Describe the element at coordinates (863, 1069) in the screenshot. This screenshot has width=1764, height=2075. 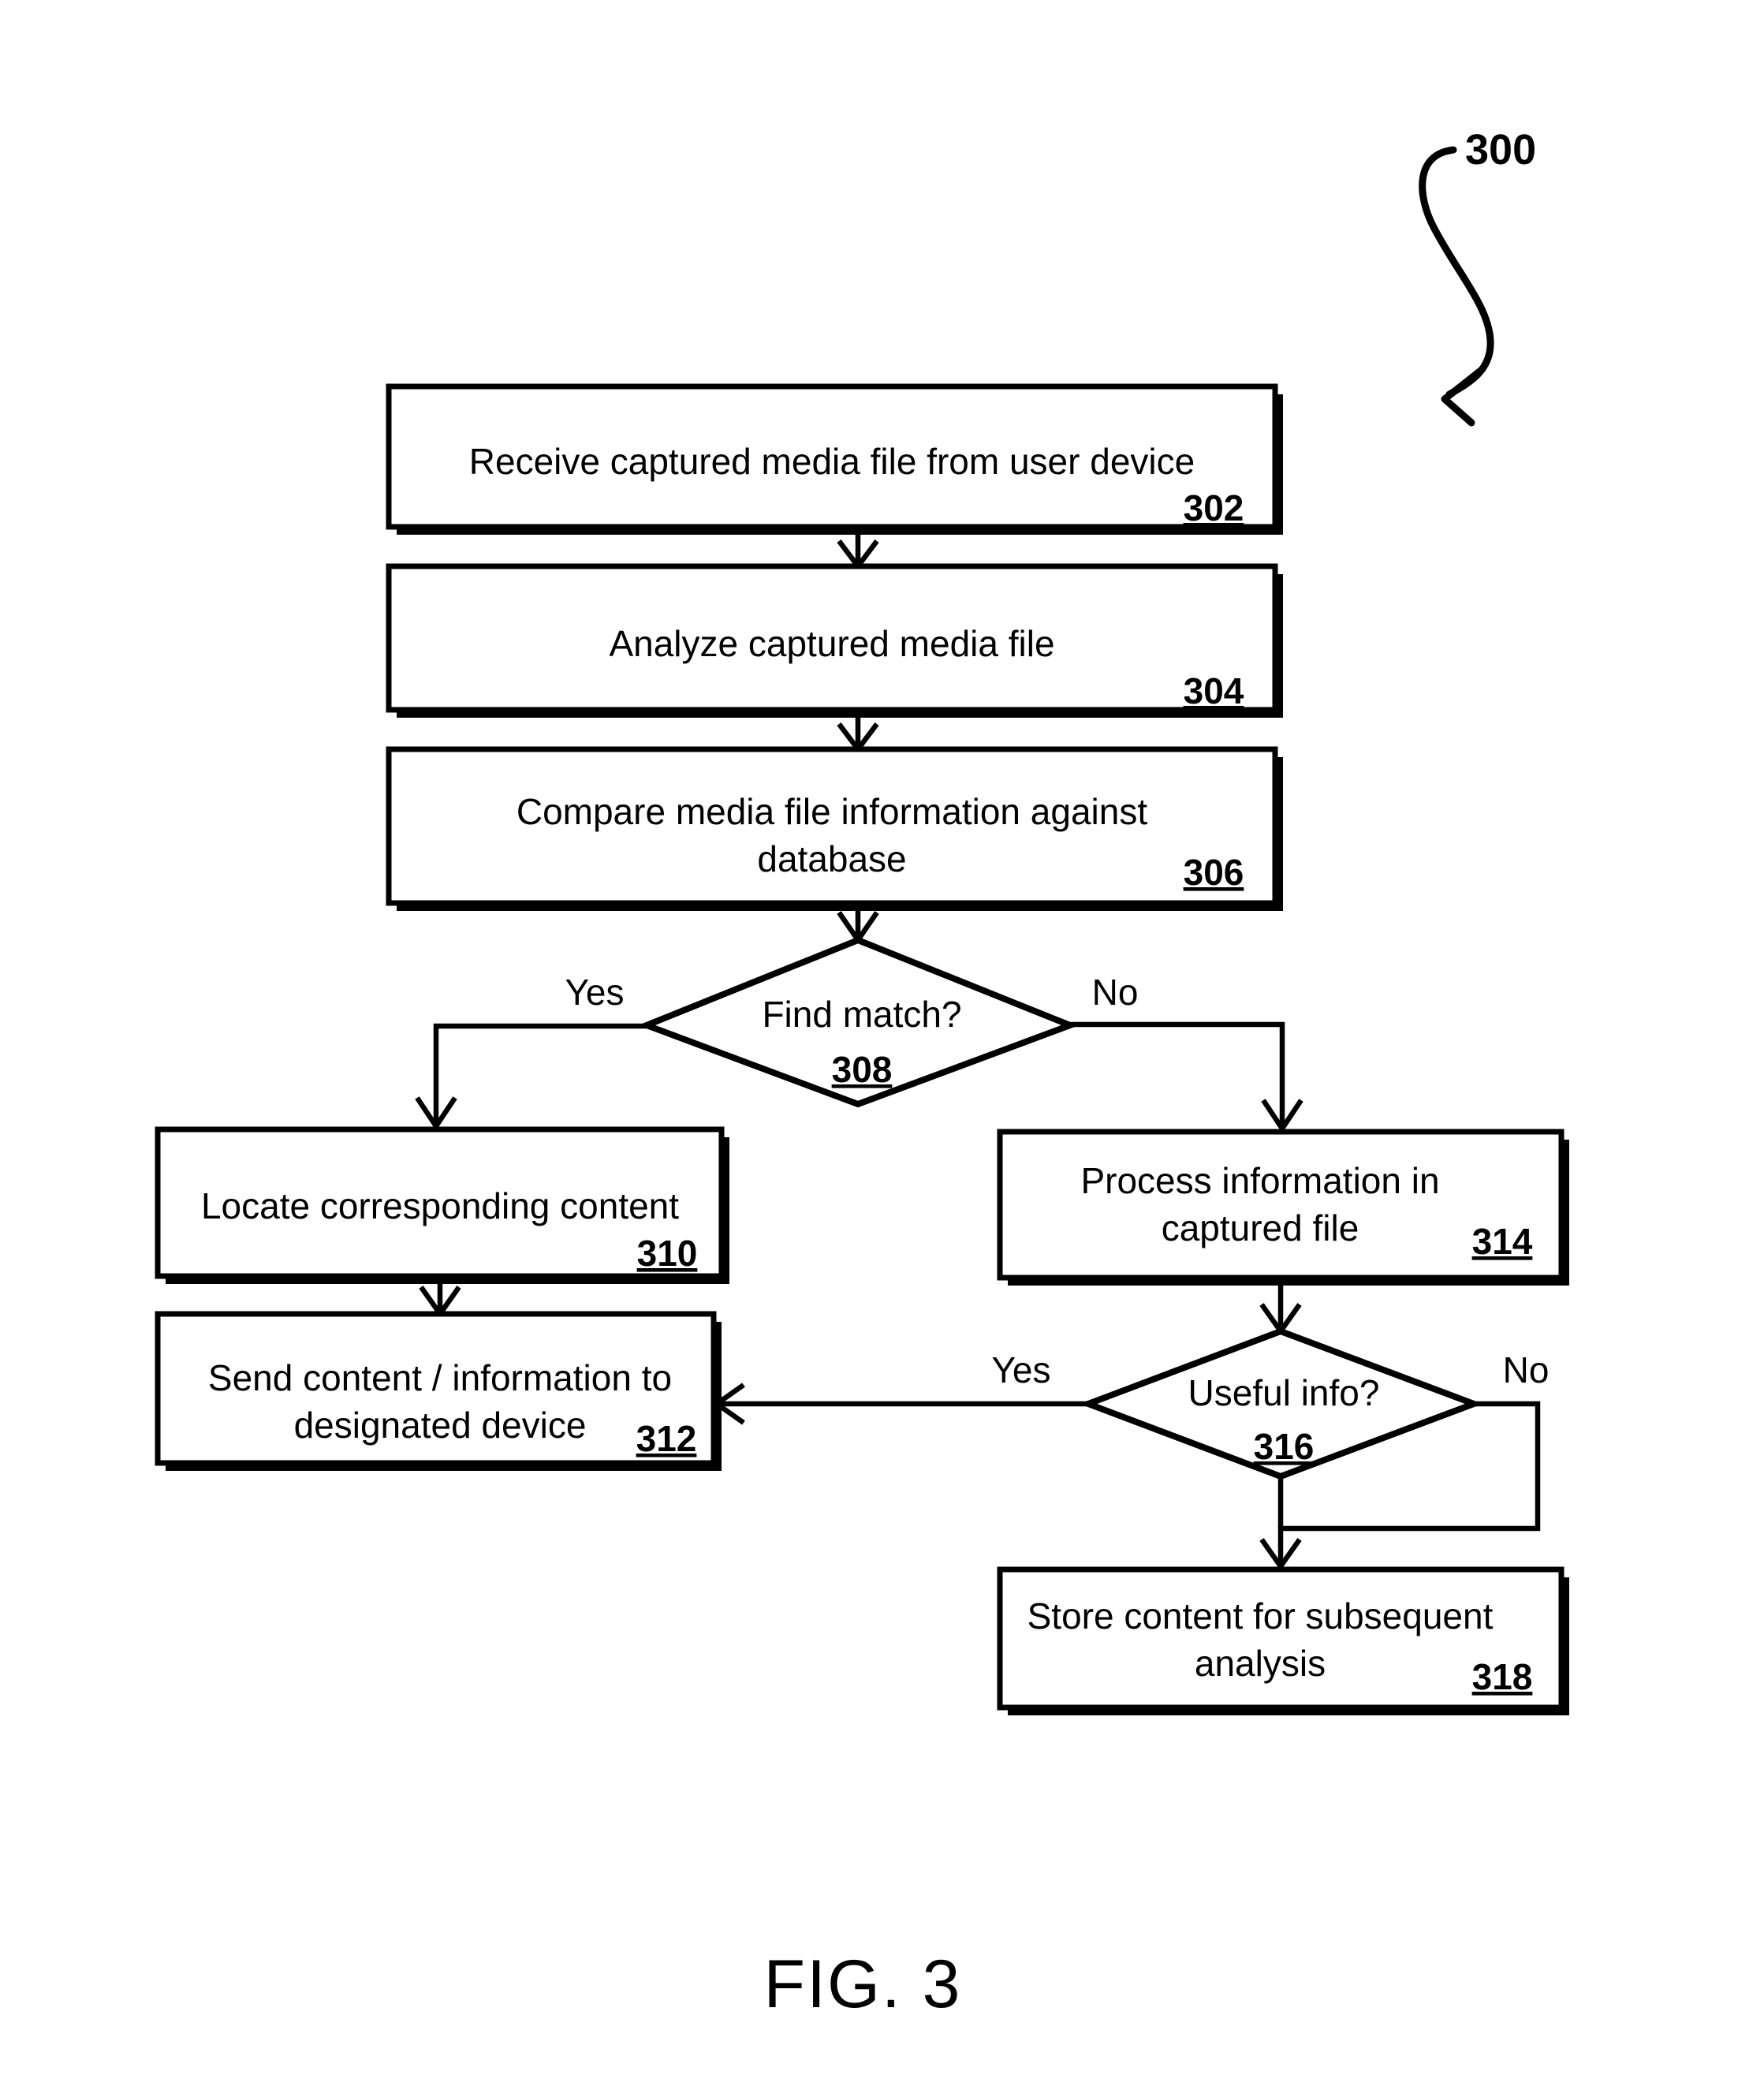
I see `node-308-ref: 308` at that location.